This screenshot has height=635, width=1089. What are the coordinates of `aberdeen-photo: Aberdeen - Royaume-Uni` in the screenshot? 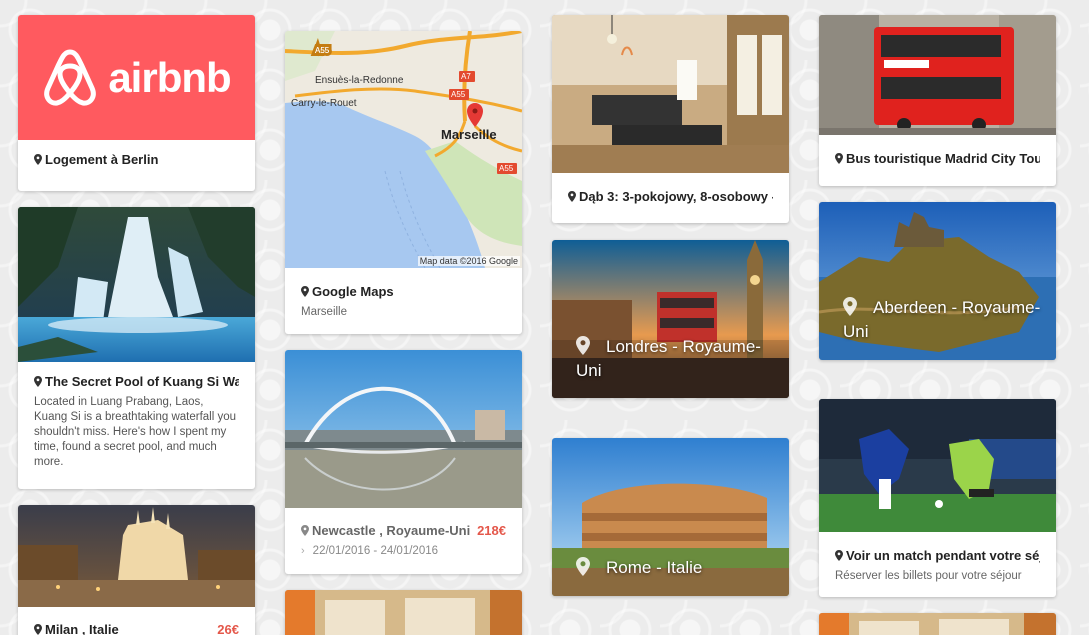 It's located at (937, 281).